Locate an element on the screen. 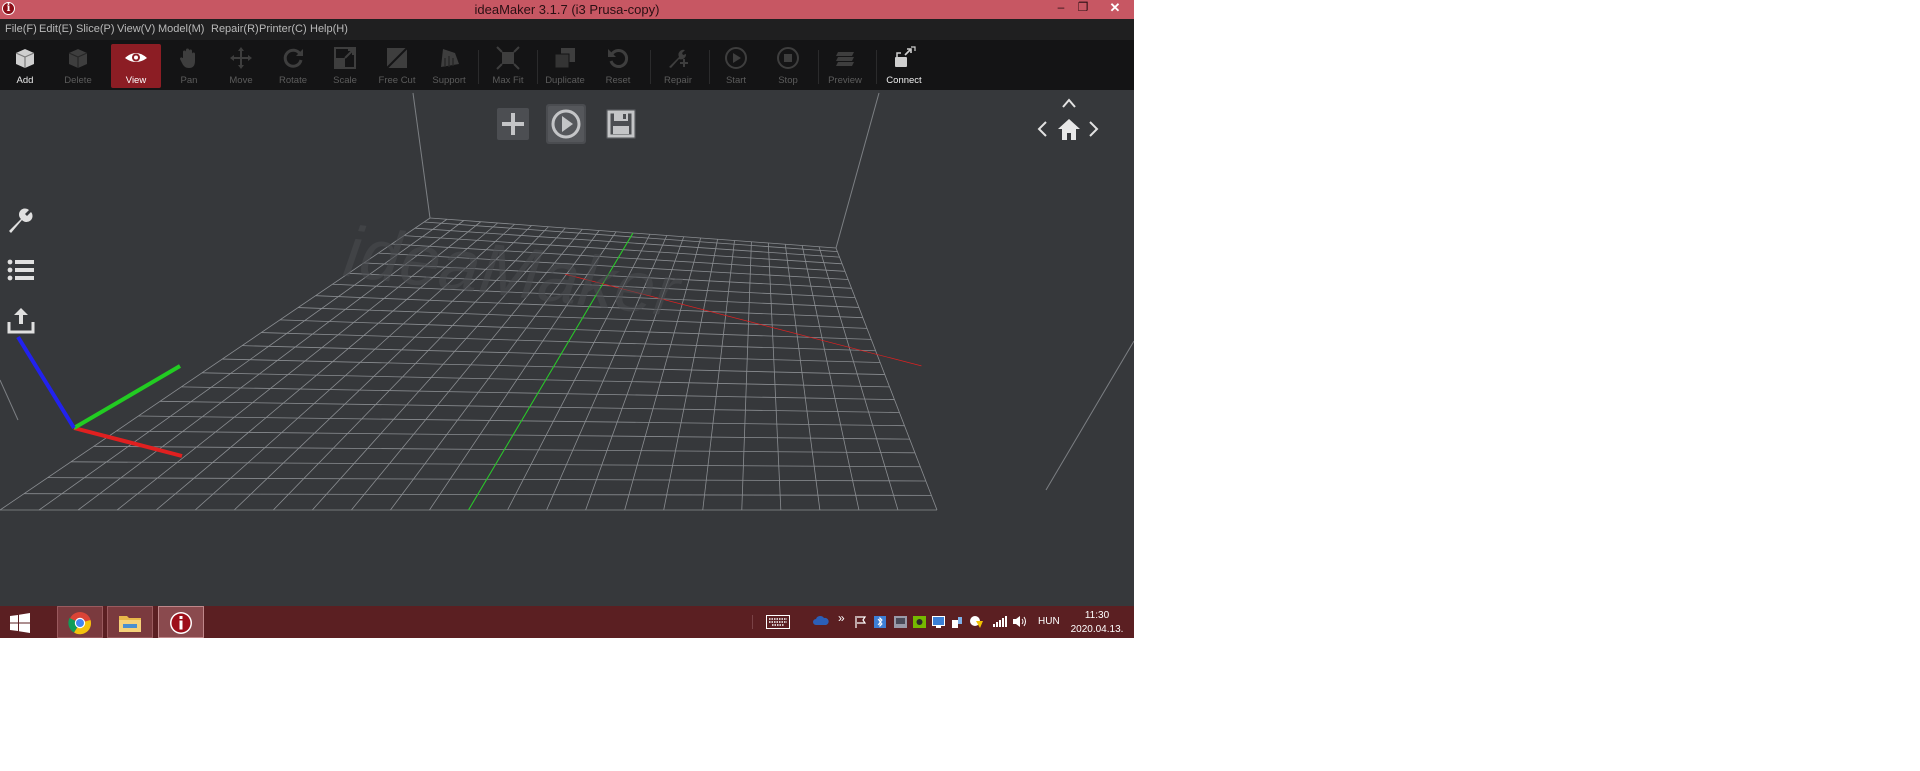  export-upload-button is located at coordinates (21, 320).